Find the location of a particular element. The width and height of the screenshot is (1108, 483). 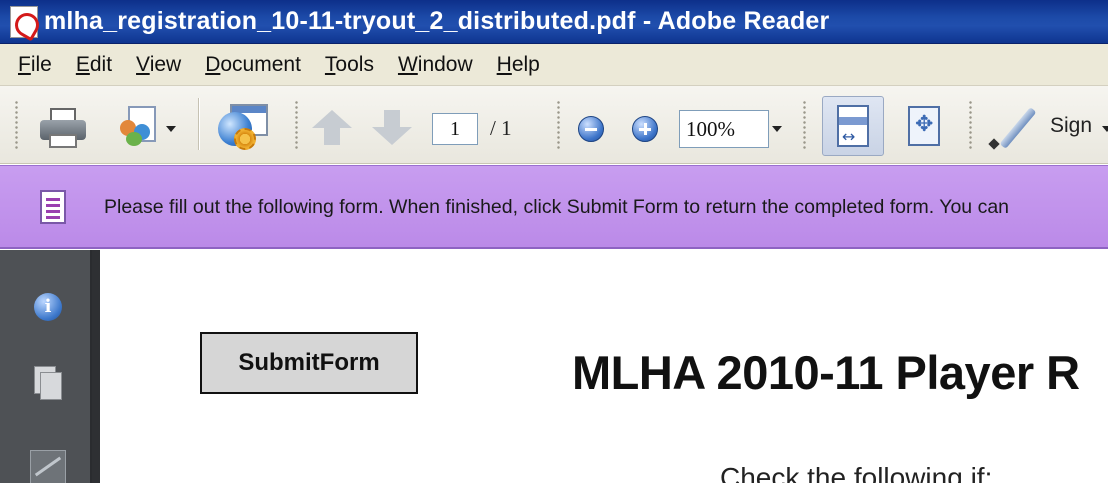

sign-dropdown-icon is located at coordinates (1105, 129).